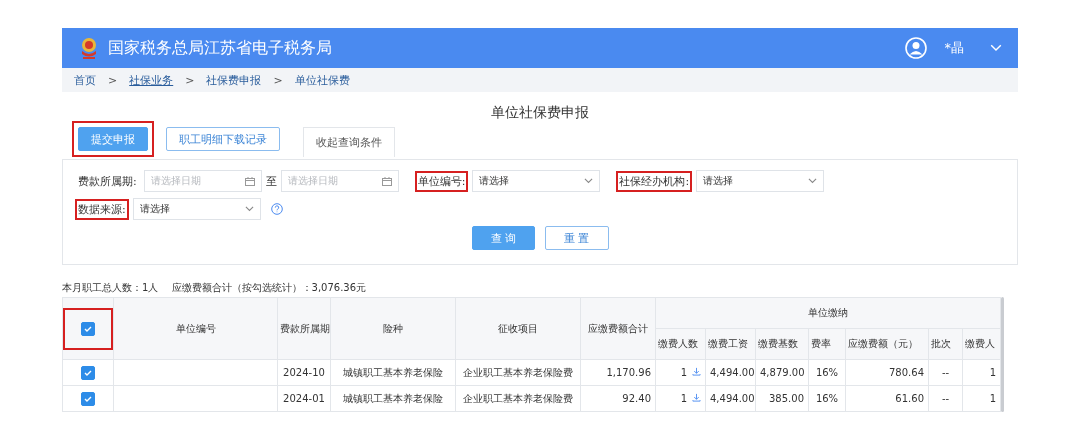  What do you see at coordinates (322, 80) in the screenshot?
I see `breadcrumb-link: 单位社保费` at bounding box center [322, 80].